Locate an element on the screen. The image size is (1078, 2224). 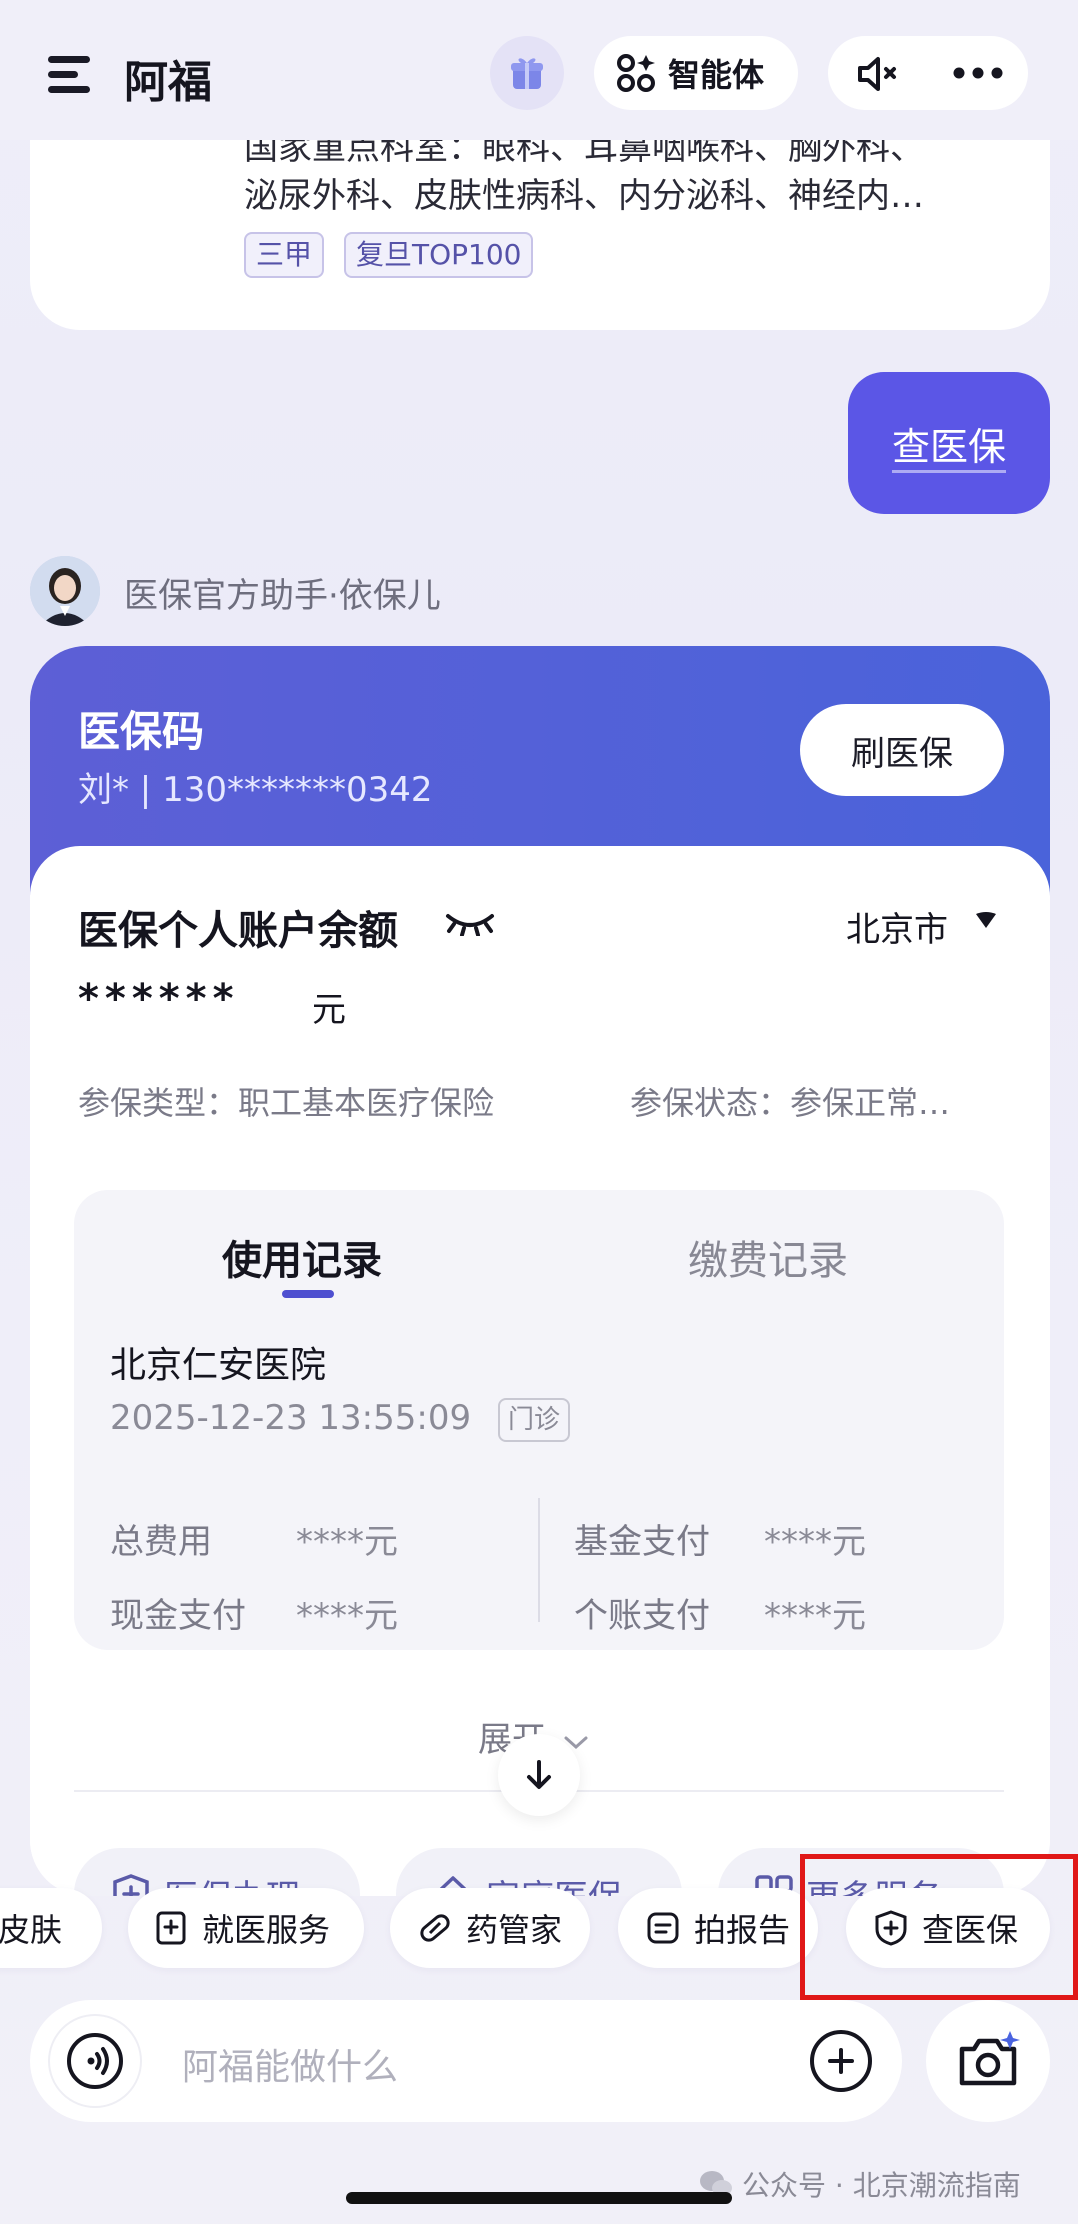
balance-unit: 元 is located at coordinates (329, 1010).